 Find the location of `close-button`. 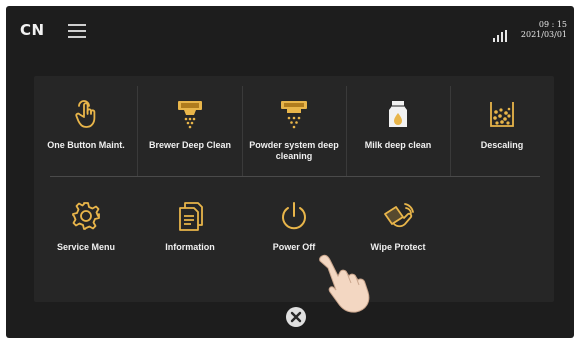

close-button is located at coordinates (296, 317).